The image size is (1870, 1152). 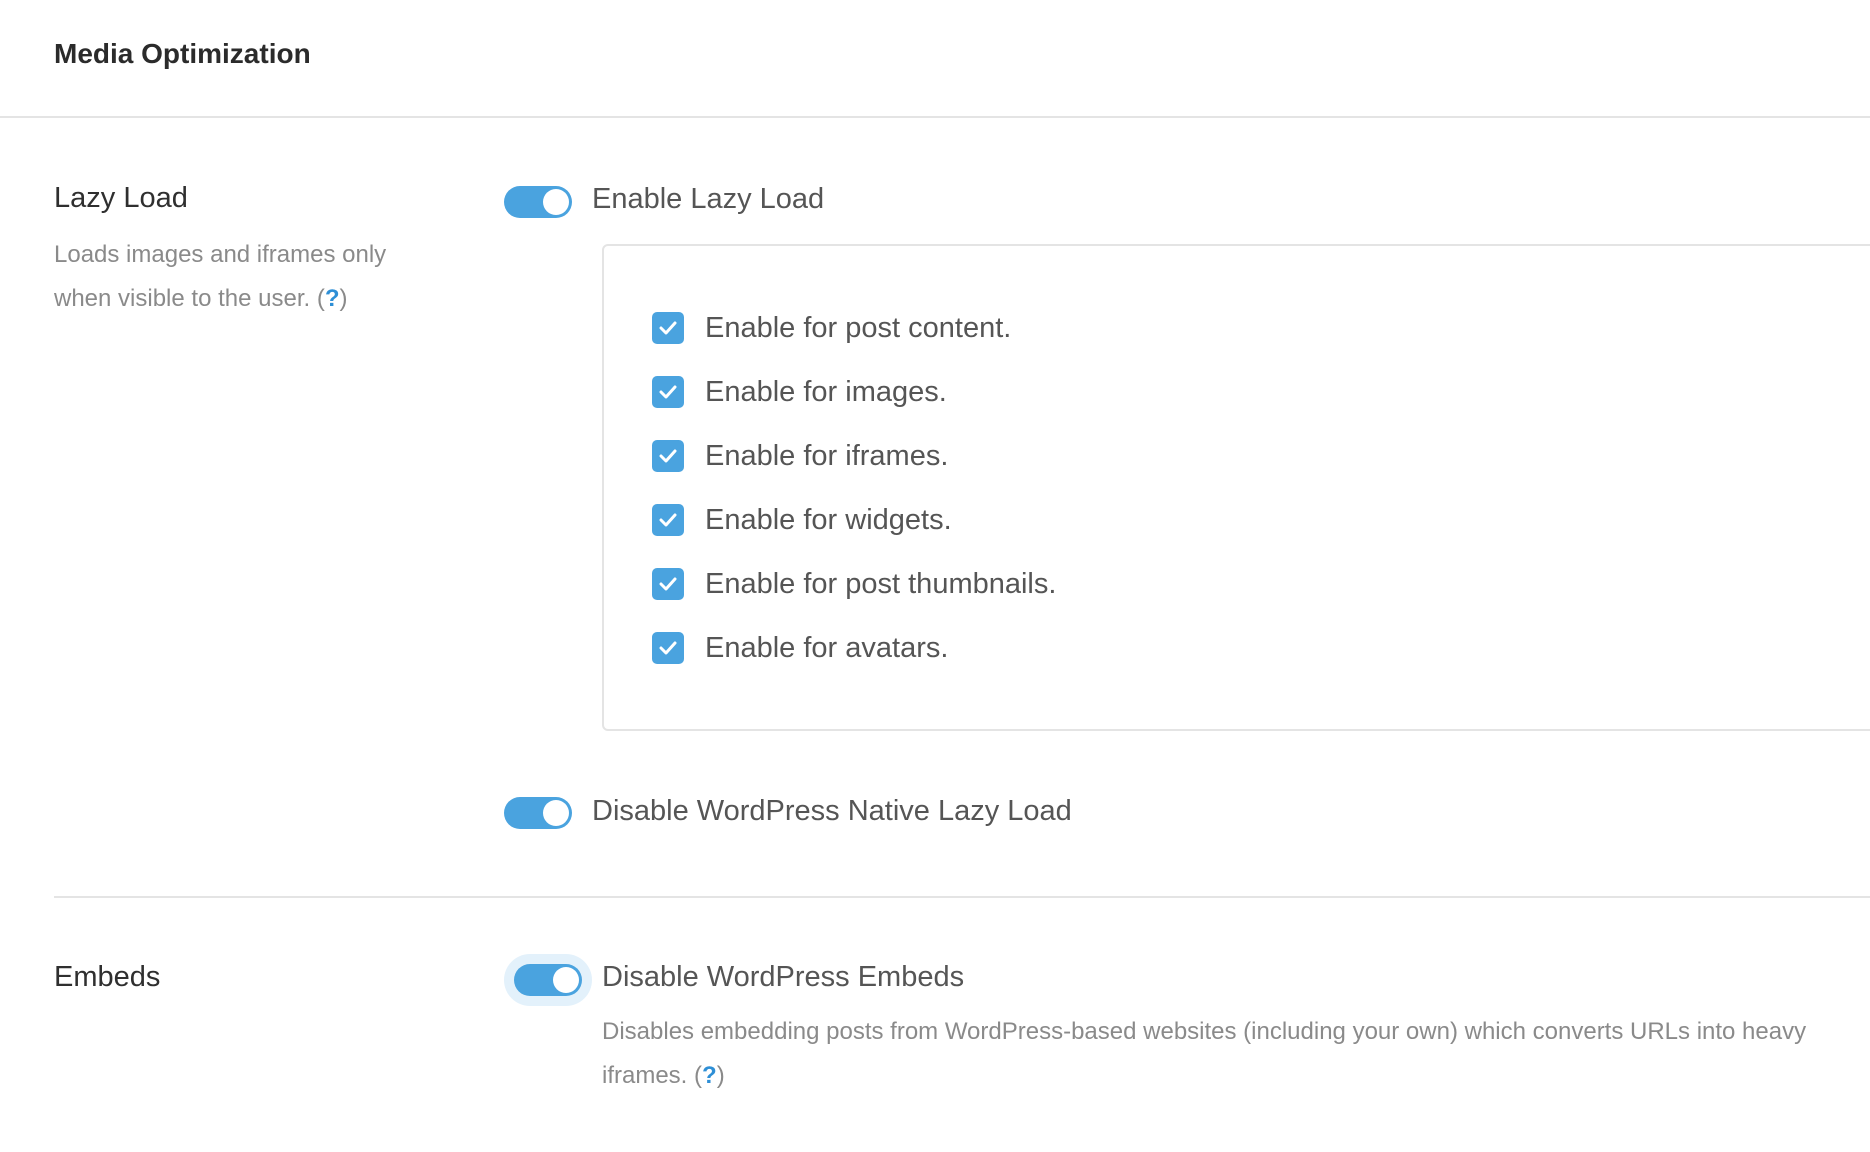 I want to click on lazy-load-option-label: Enable for images., so click(x=826, y=391).